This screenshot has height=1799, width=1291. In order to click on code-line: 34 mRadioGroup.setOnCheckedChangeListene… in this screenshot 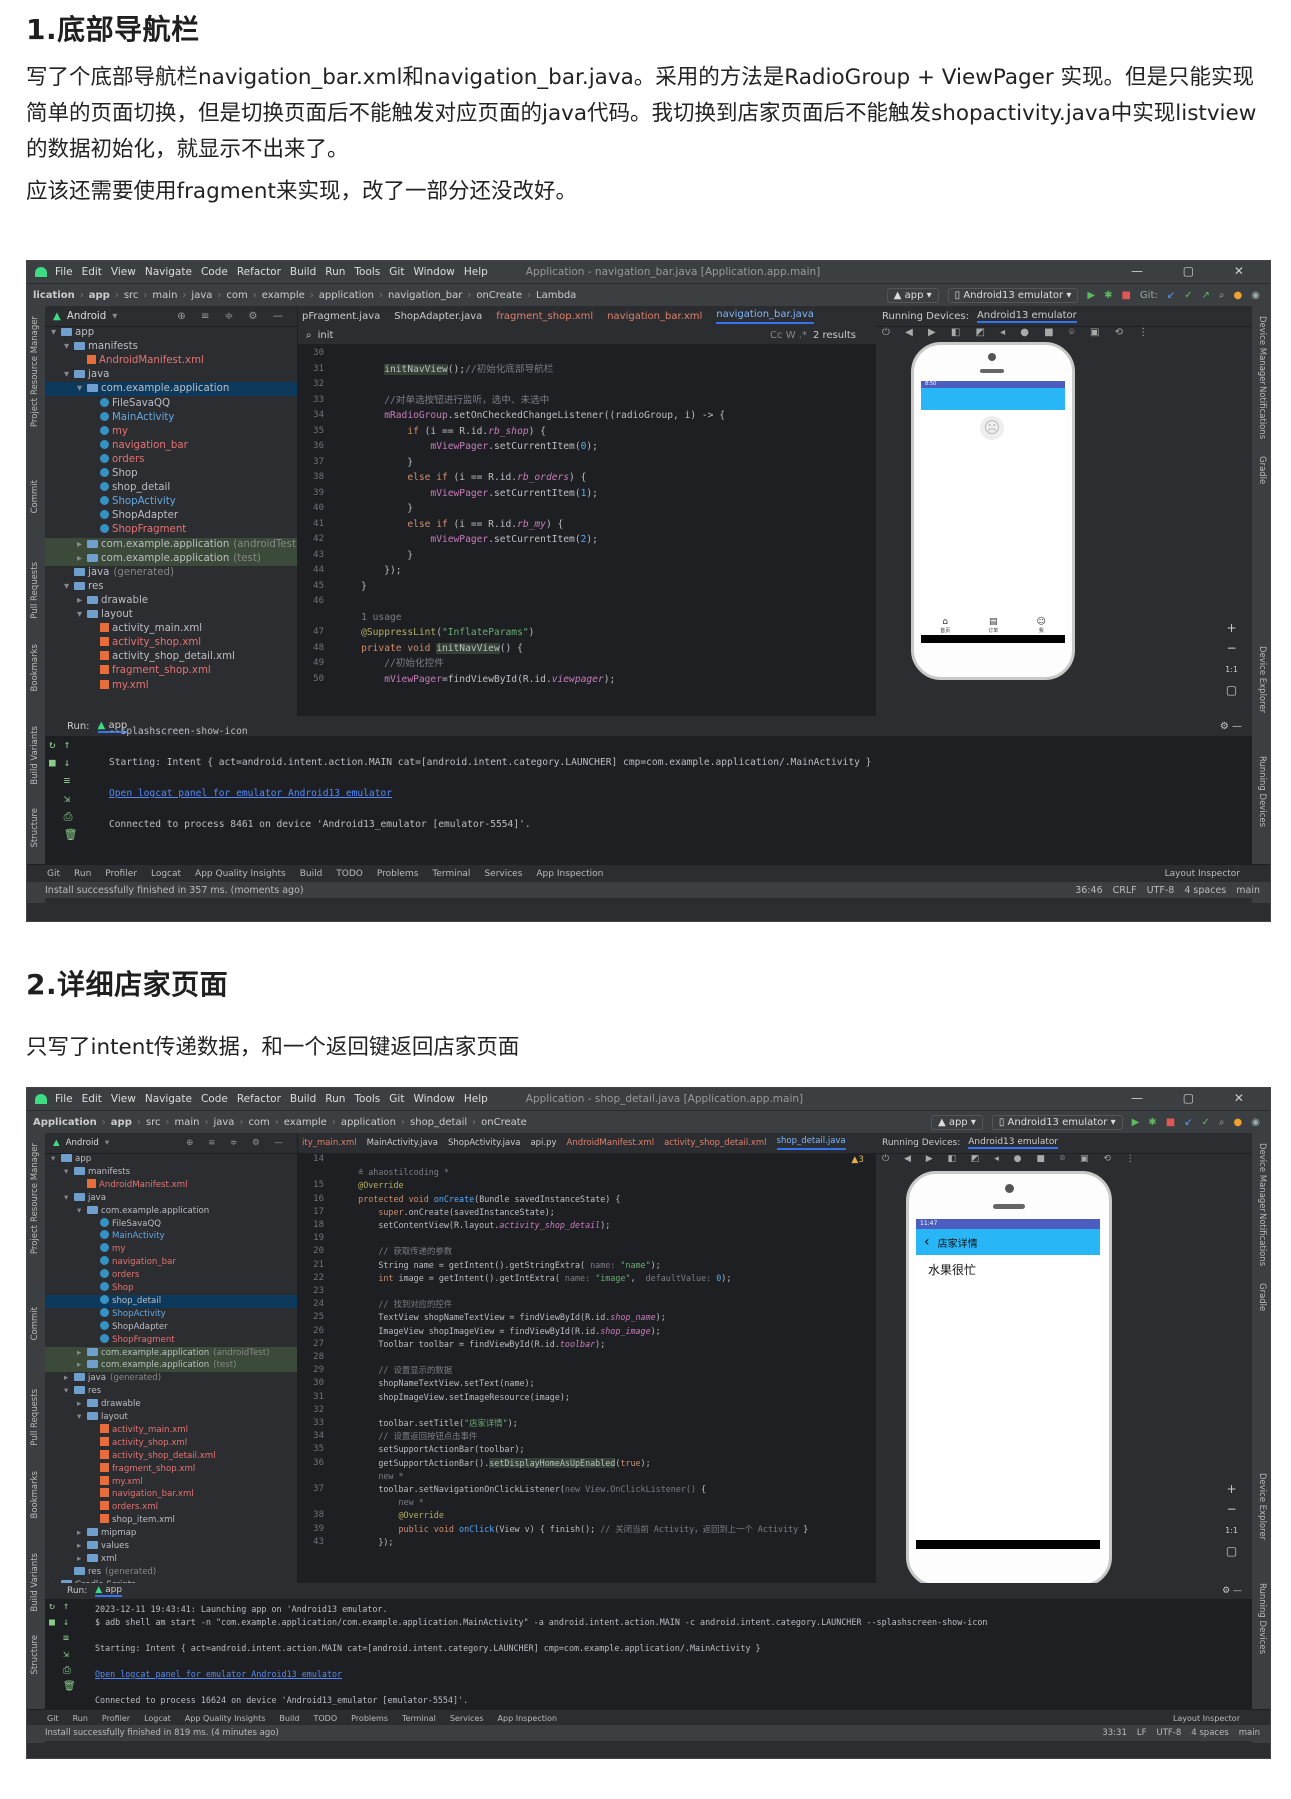, I will do `click(587, 416)`.